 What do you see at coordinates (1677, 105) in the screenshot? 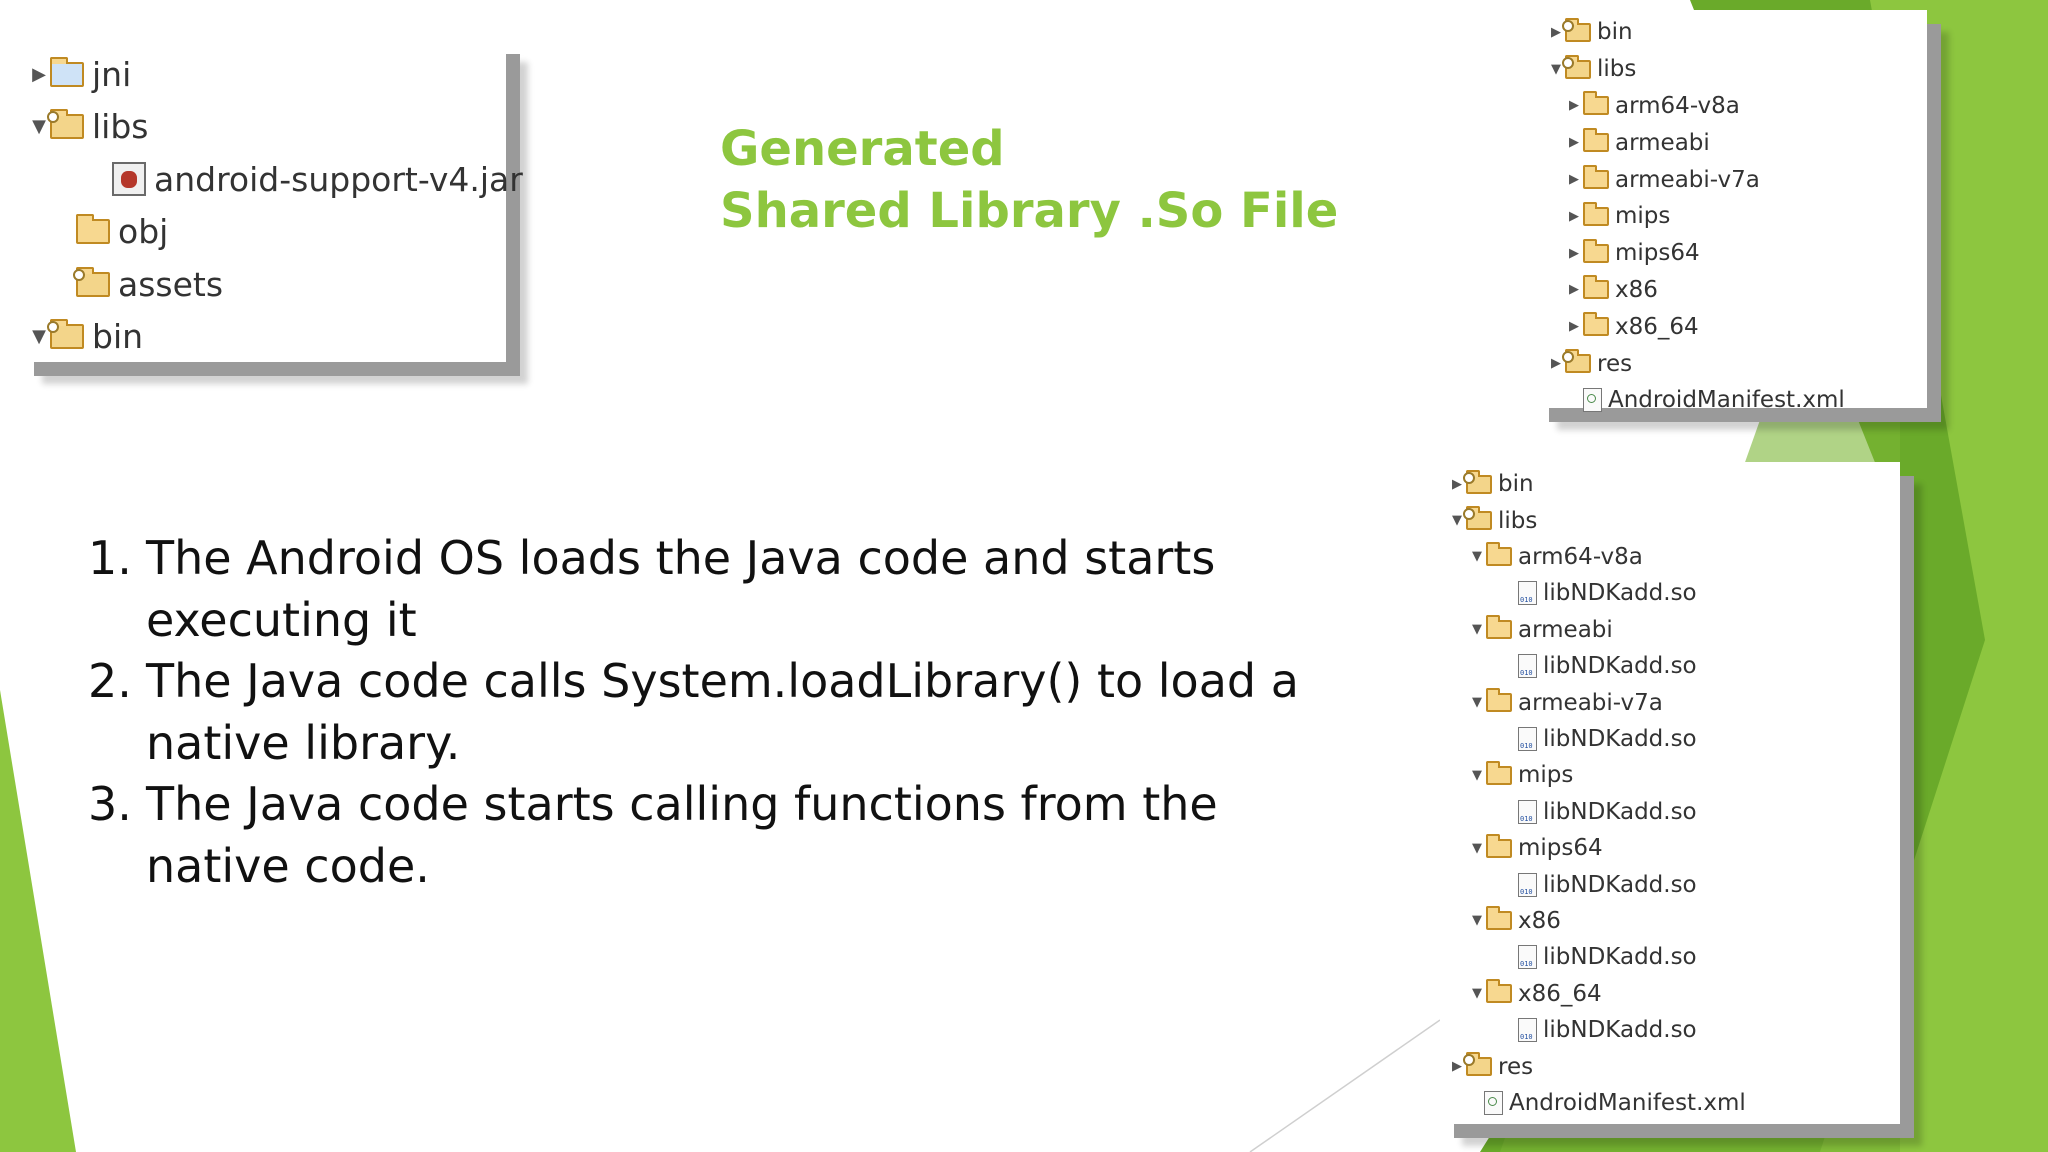
I see `tree-item-label: arm64-v8a` at bounding box center [1677, 105].